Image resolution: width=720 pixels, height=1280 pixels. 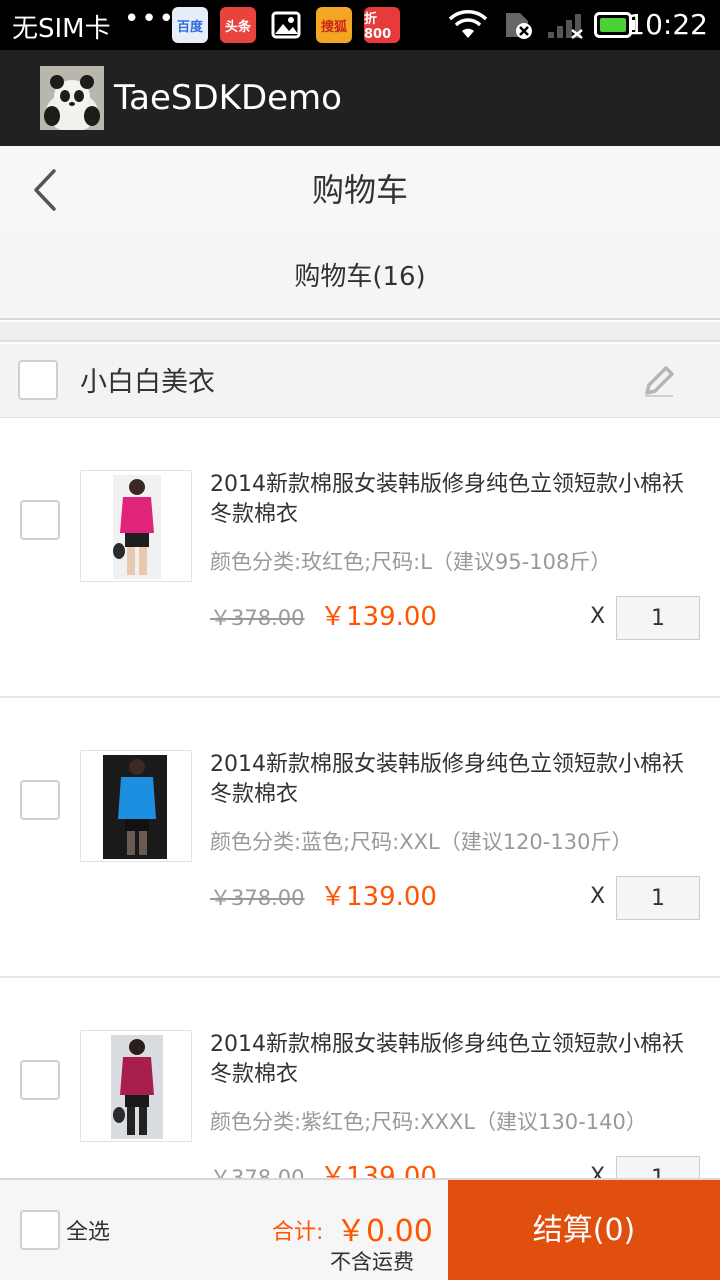 What do you see at coordinates (421, 842) in the screenshot?
I see `item-sku: 颜色分类:蓝色;尺码:XXL（建议120-130斤）` at bounding box center [421, 842].